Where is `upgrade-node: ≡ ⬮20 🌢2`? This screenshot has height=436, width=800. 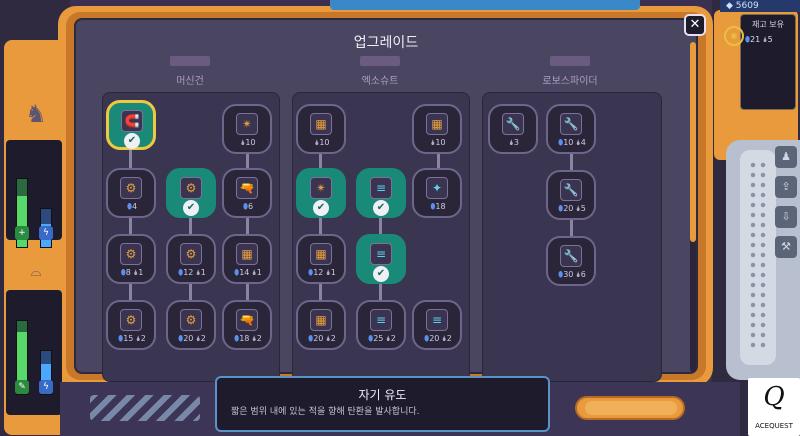
upgrade-node: ≡ ⬮20 🌢2 is located at coordinates (437, 325).